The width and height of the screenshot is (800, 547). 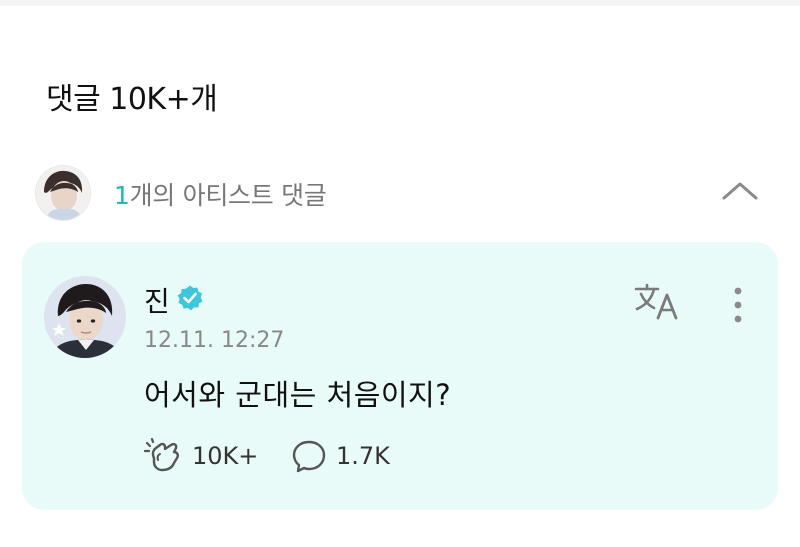 What do you see at coordinates (400, 3) in the screenshot?
I see `top-edge` at bounding box center [400, 3].